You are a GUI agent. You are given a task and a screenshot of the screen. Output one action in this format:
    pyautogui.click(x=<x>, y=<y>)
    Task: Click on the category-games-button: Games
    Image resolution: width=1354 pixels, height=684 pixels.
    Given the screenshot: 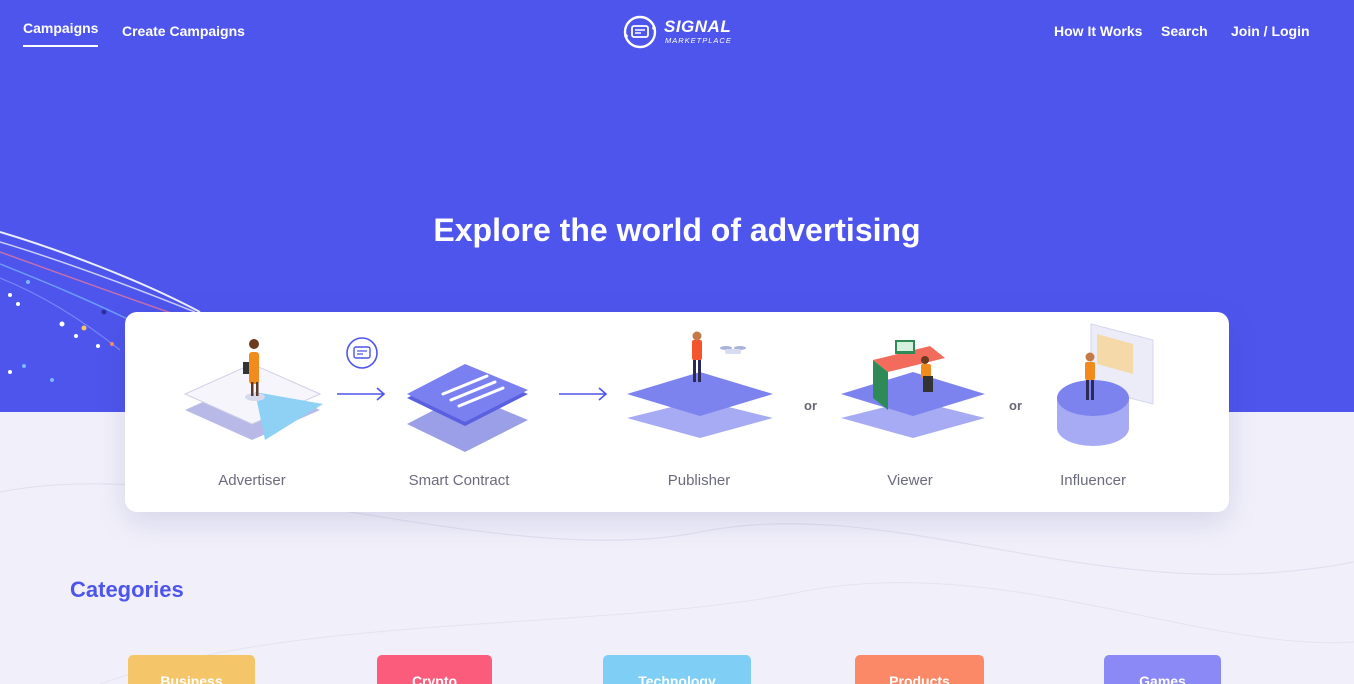 What is the action you would take?
    pyautogui.click(x=1162, y=669)
    